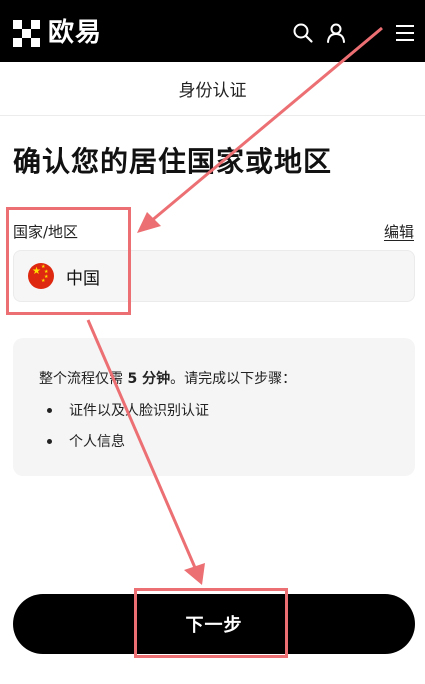  What do you see at coordinates (303, 33) in the screenshot?
I see `search-icon` at bounding box center [303, 33].